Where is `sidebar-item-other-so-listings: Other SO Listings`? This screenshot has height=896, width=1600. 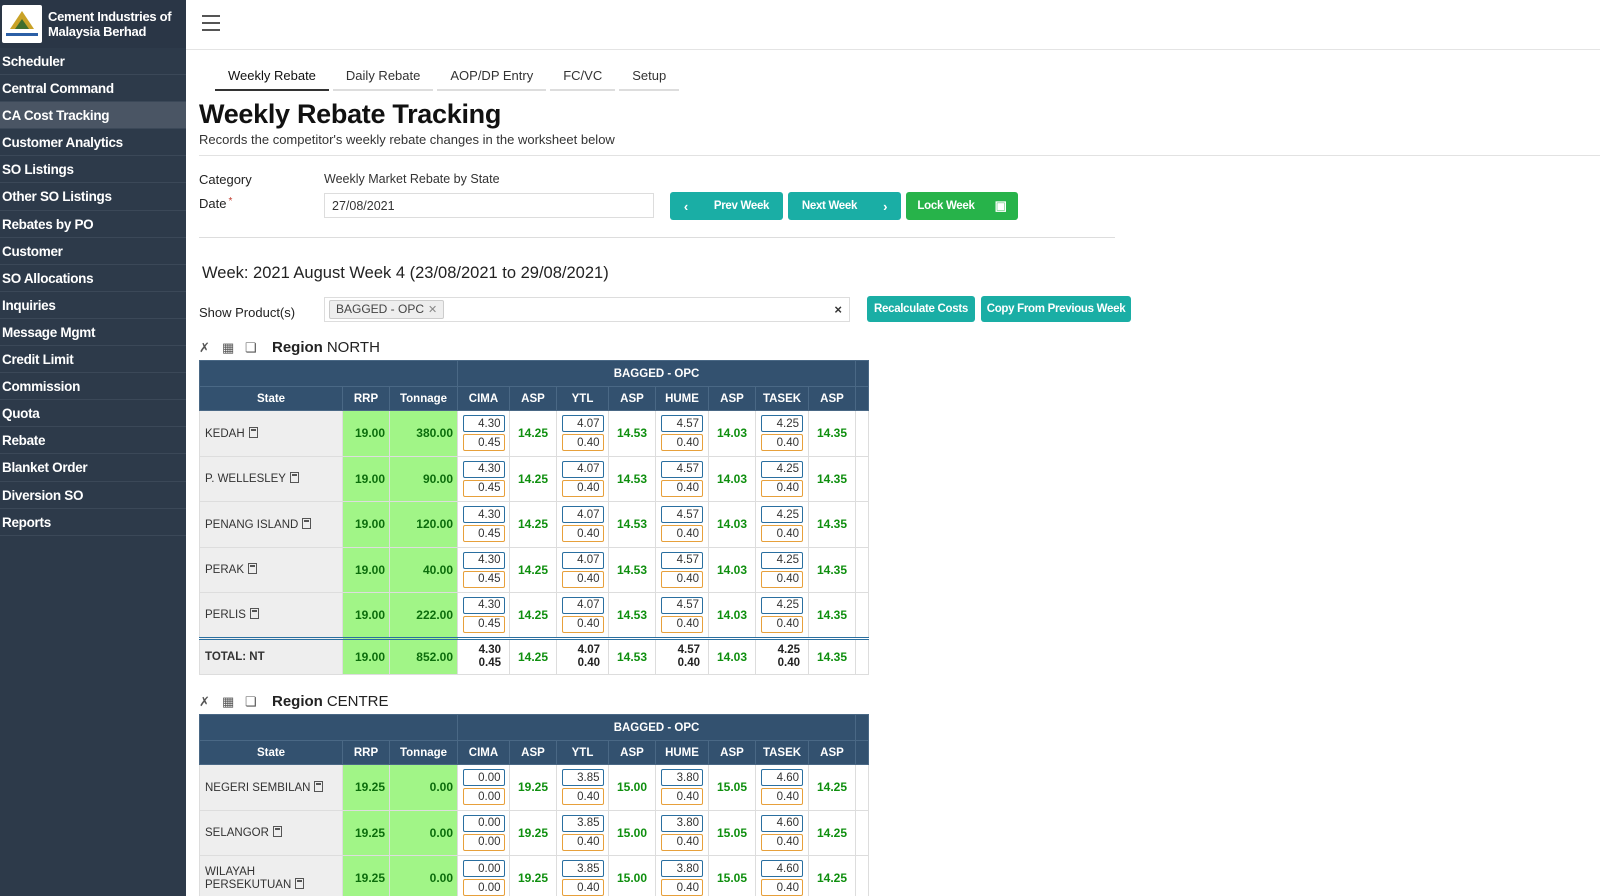
sidebar-item-other-so-listings: Other SO Listings is located at coordinates (93, 197).